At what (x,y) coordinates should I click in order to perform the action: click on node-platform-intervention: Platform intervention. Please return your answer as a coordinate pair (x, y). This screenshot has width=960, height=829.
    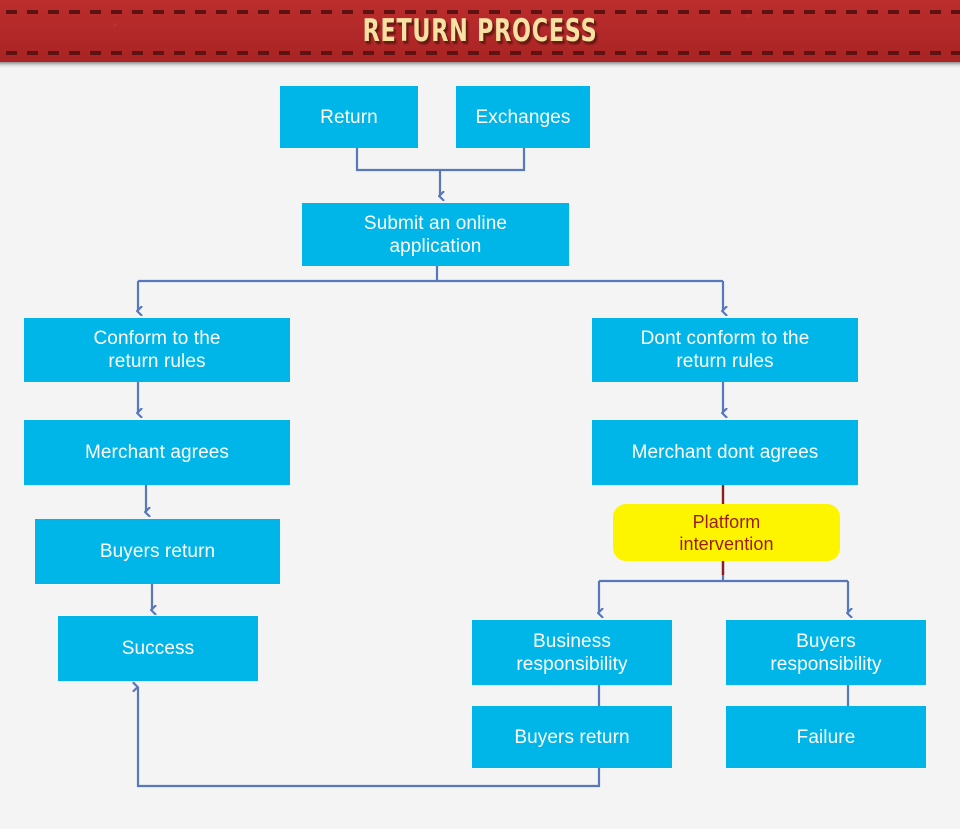
    Looking at the image, I should click on (726, 532).